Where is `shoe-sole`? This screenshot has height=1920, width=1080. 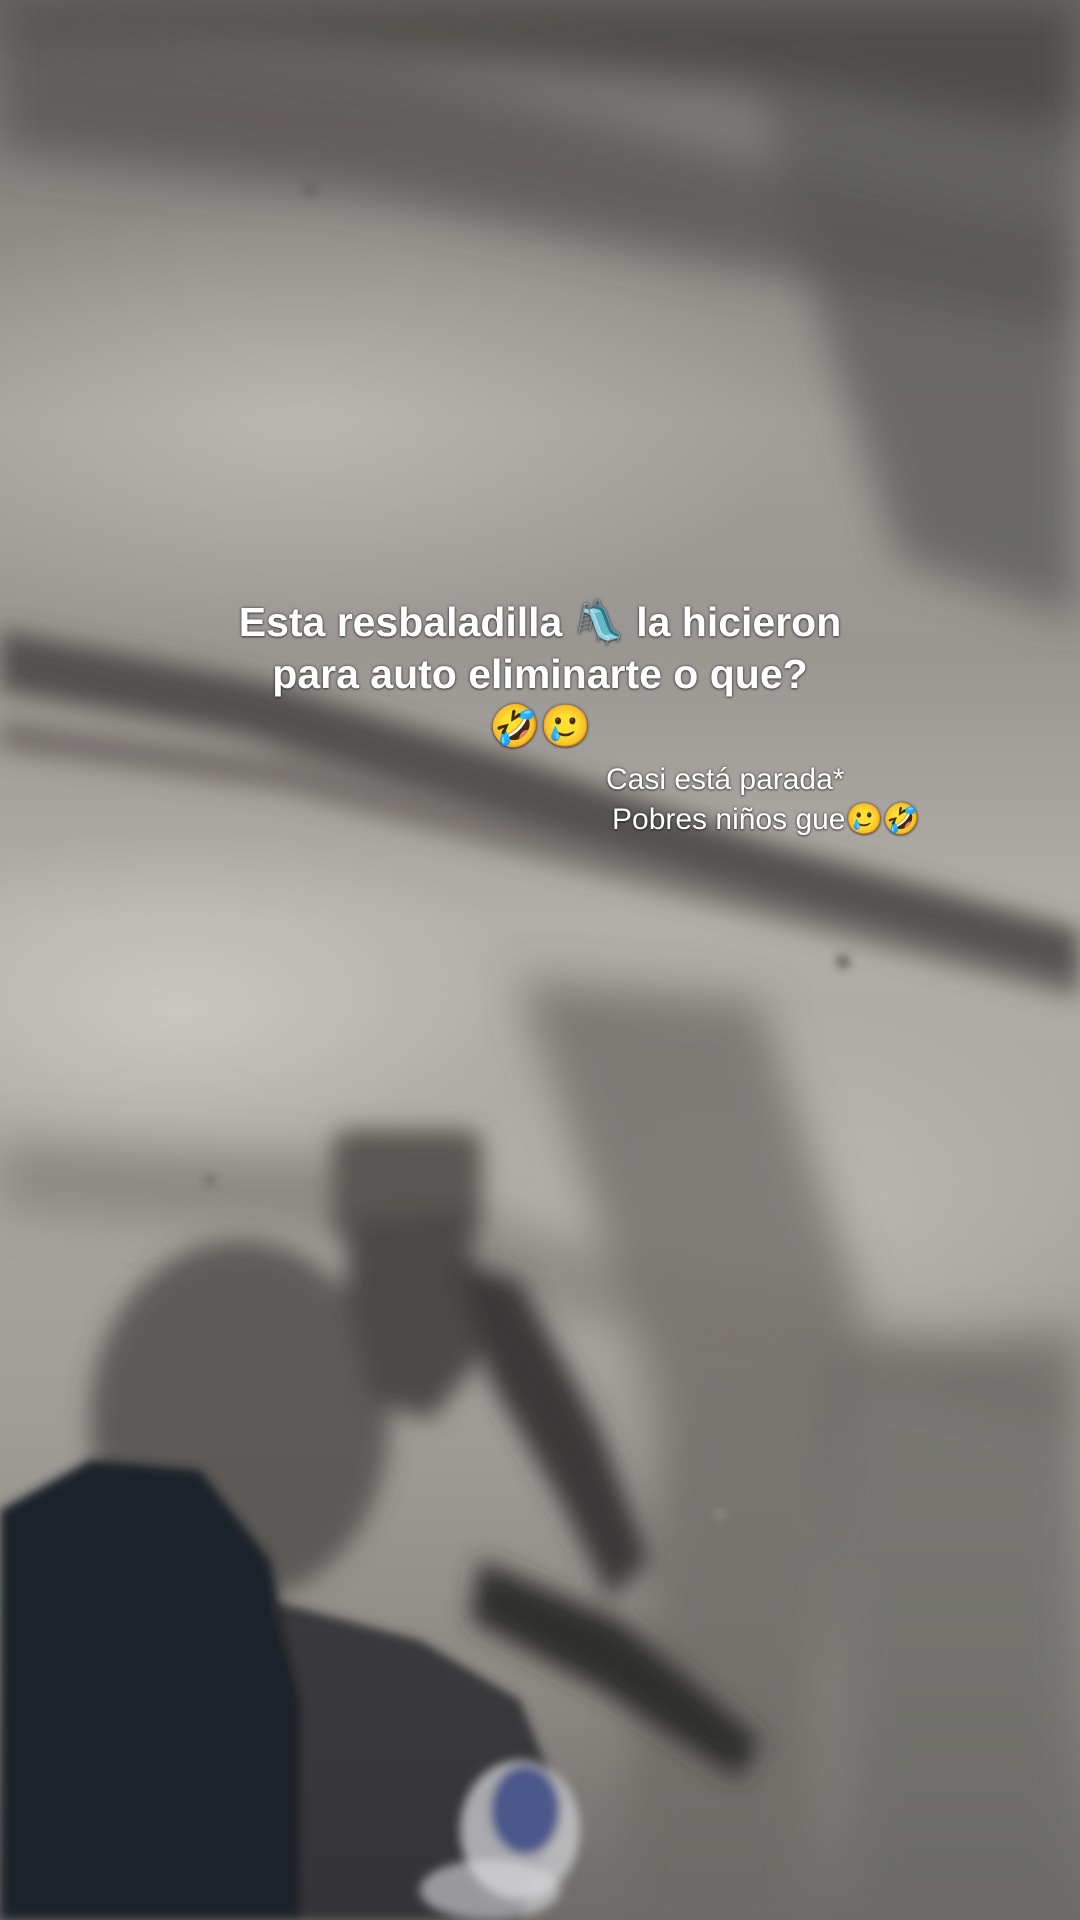 shoe-sole is located at coordinates (490, 1890).